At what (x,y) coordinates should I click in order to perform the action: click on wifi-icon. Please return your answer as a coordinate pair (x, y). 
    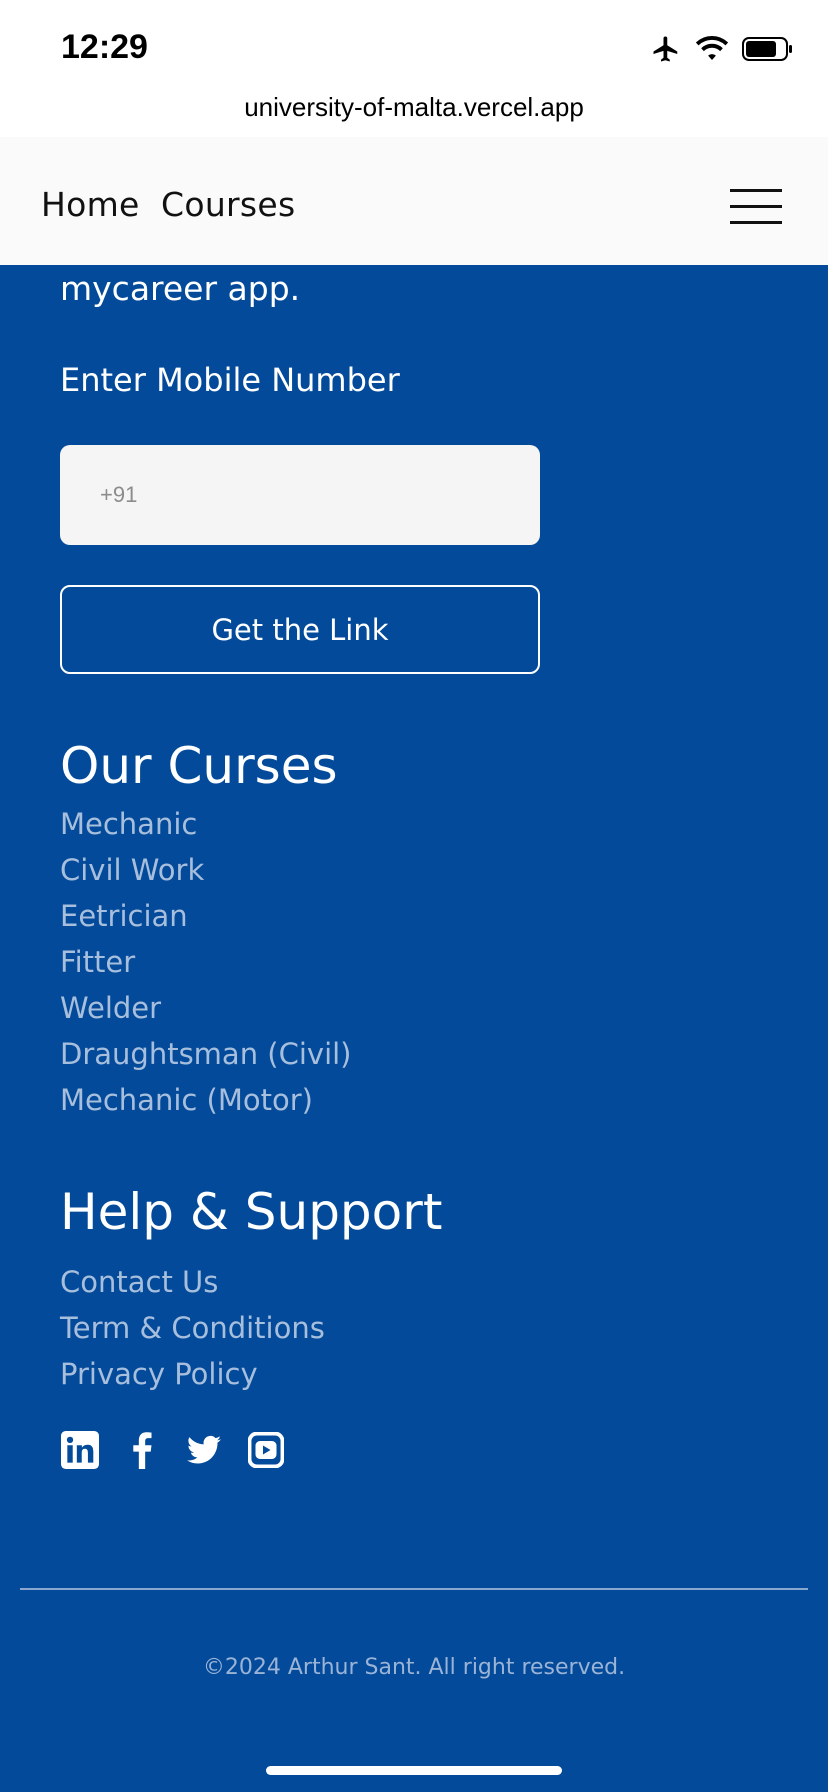
    Looking at the image, I should click on (712, 51).